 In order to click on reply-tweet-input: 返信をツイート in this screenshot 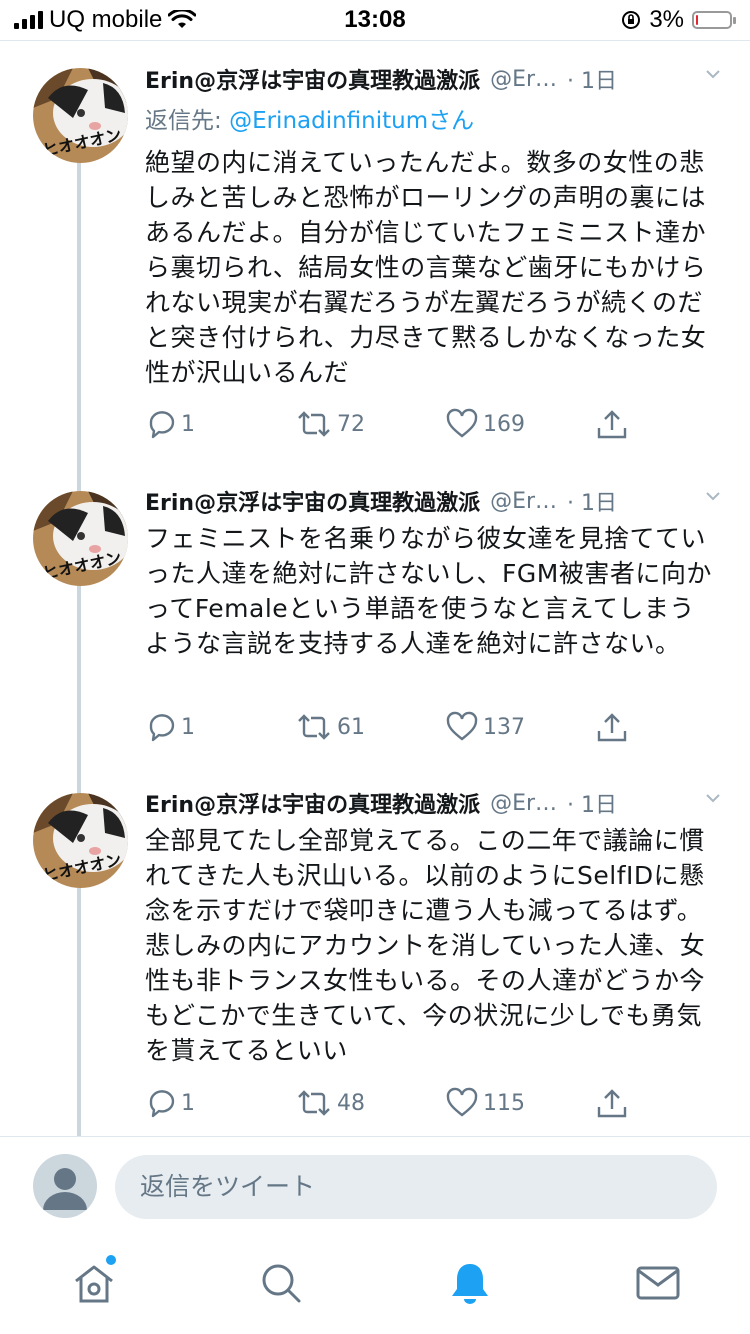, I will do `click(416, 1187)`.